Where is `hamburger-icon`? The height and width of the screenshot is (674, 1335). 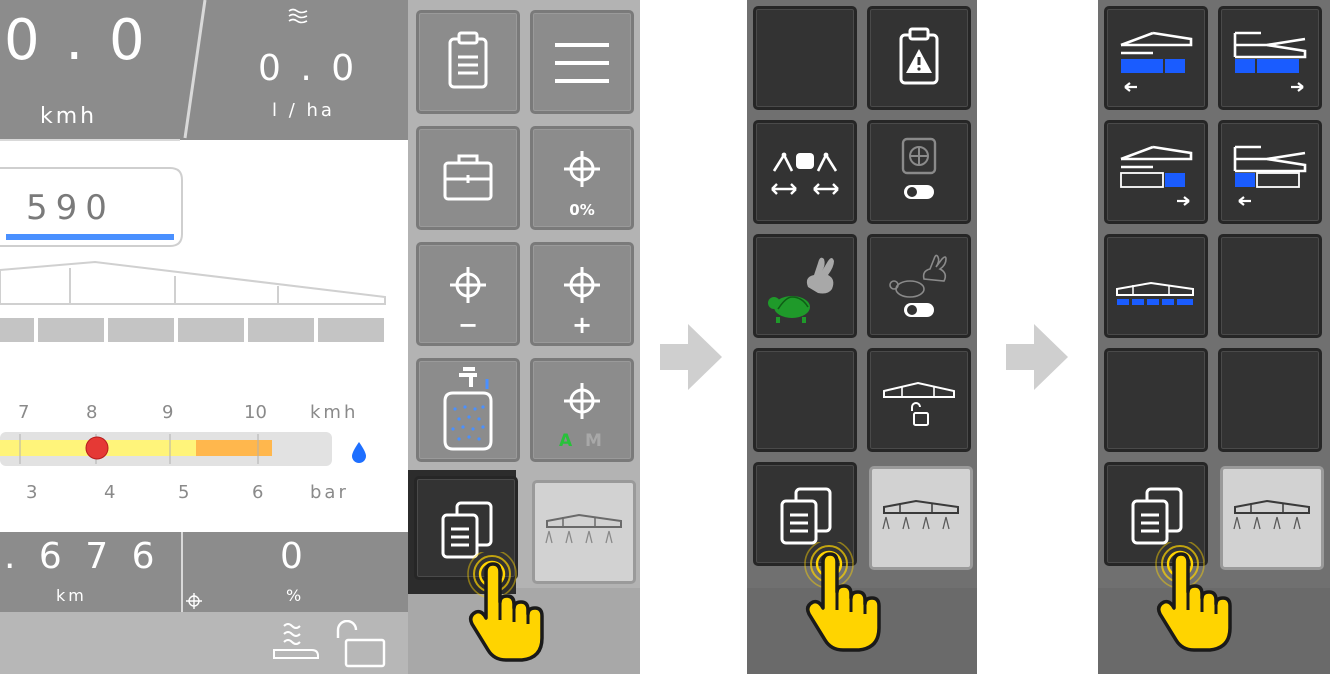
hamburger-icon is located at coordinates (582, 63).